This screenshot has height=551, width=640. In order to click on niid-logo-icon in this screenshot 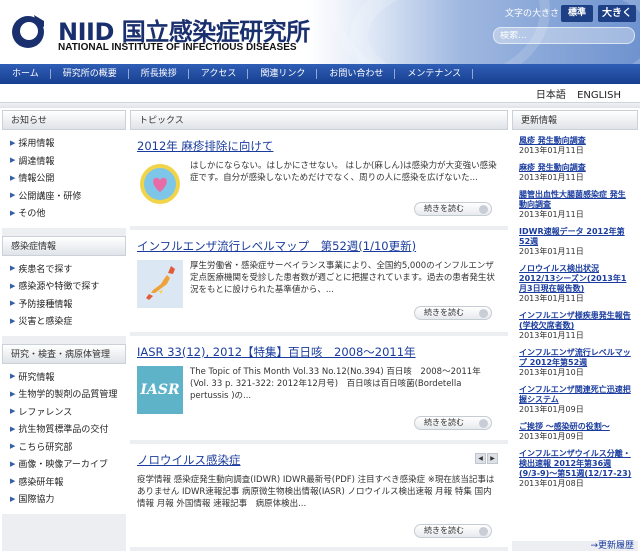, I will do `click(28, 31)`.